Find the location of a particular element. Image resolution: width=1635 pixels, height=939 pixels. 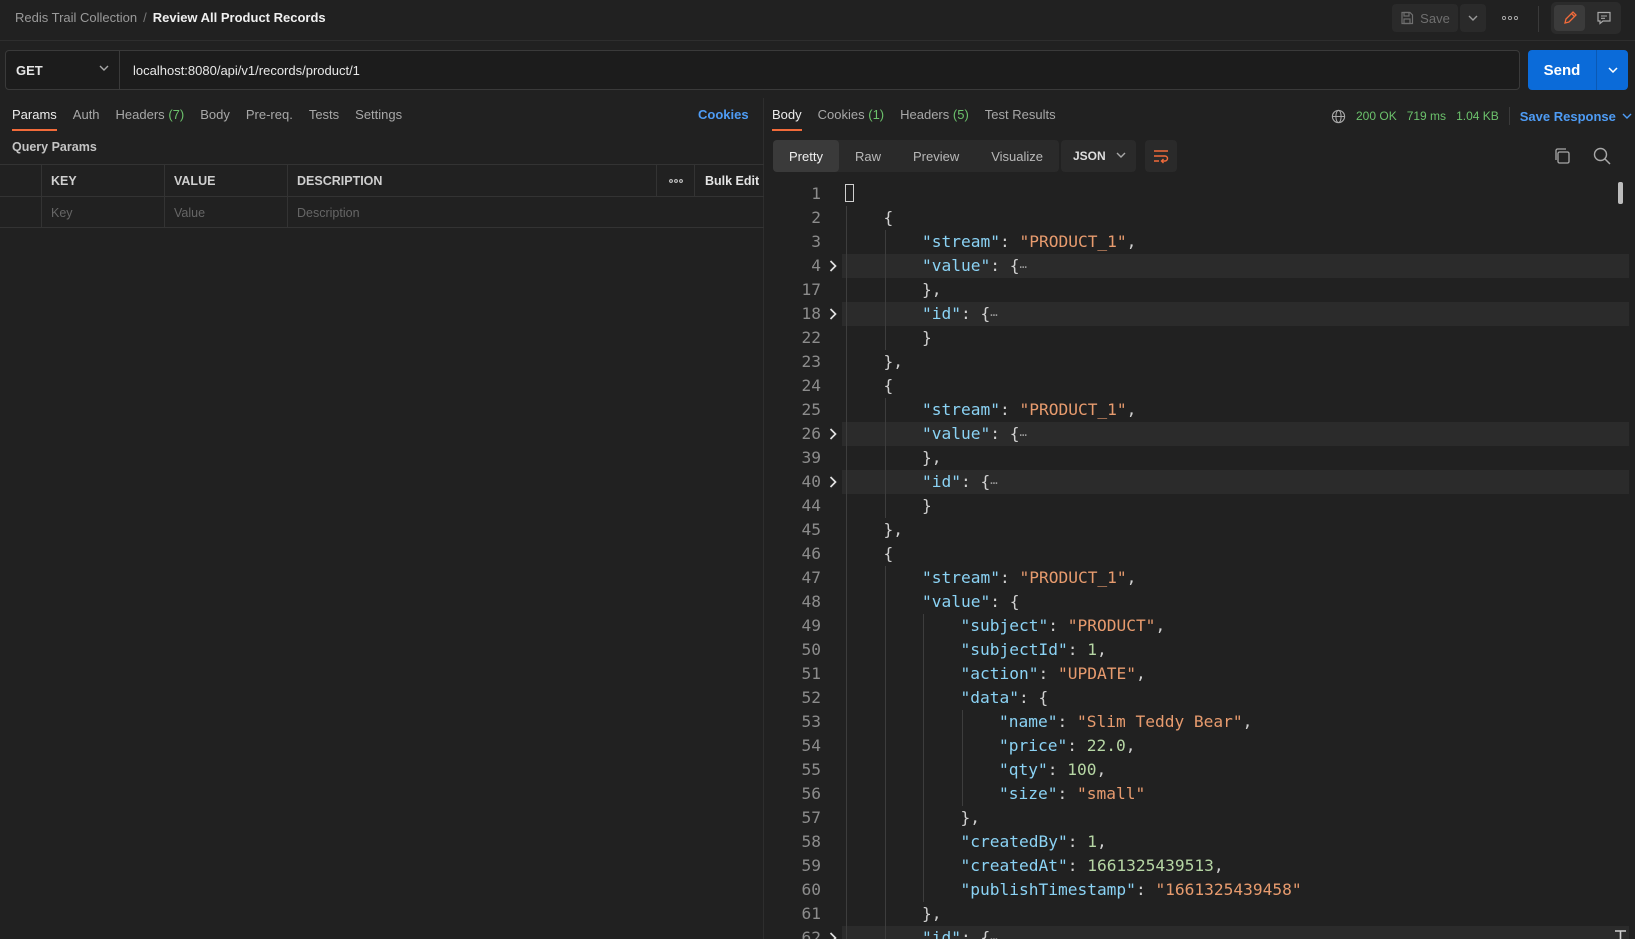

status-code: 200 OK is located at coordinates (1376, 116).